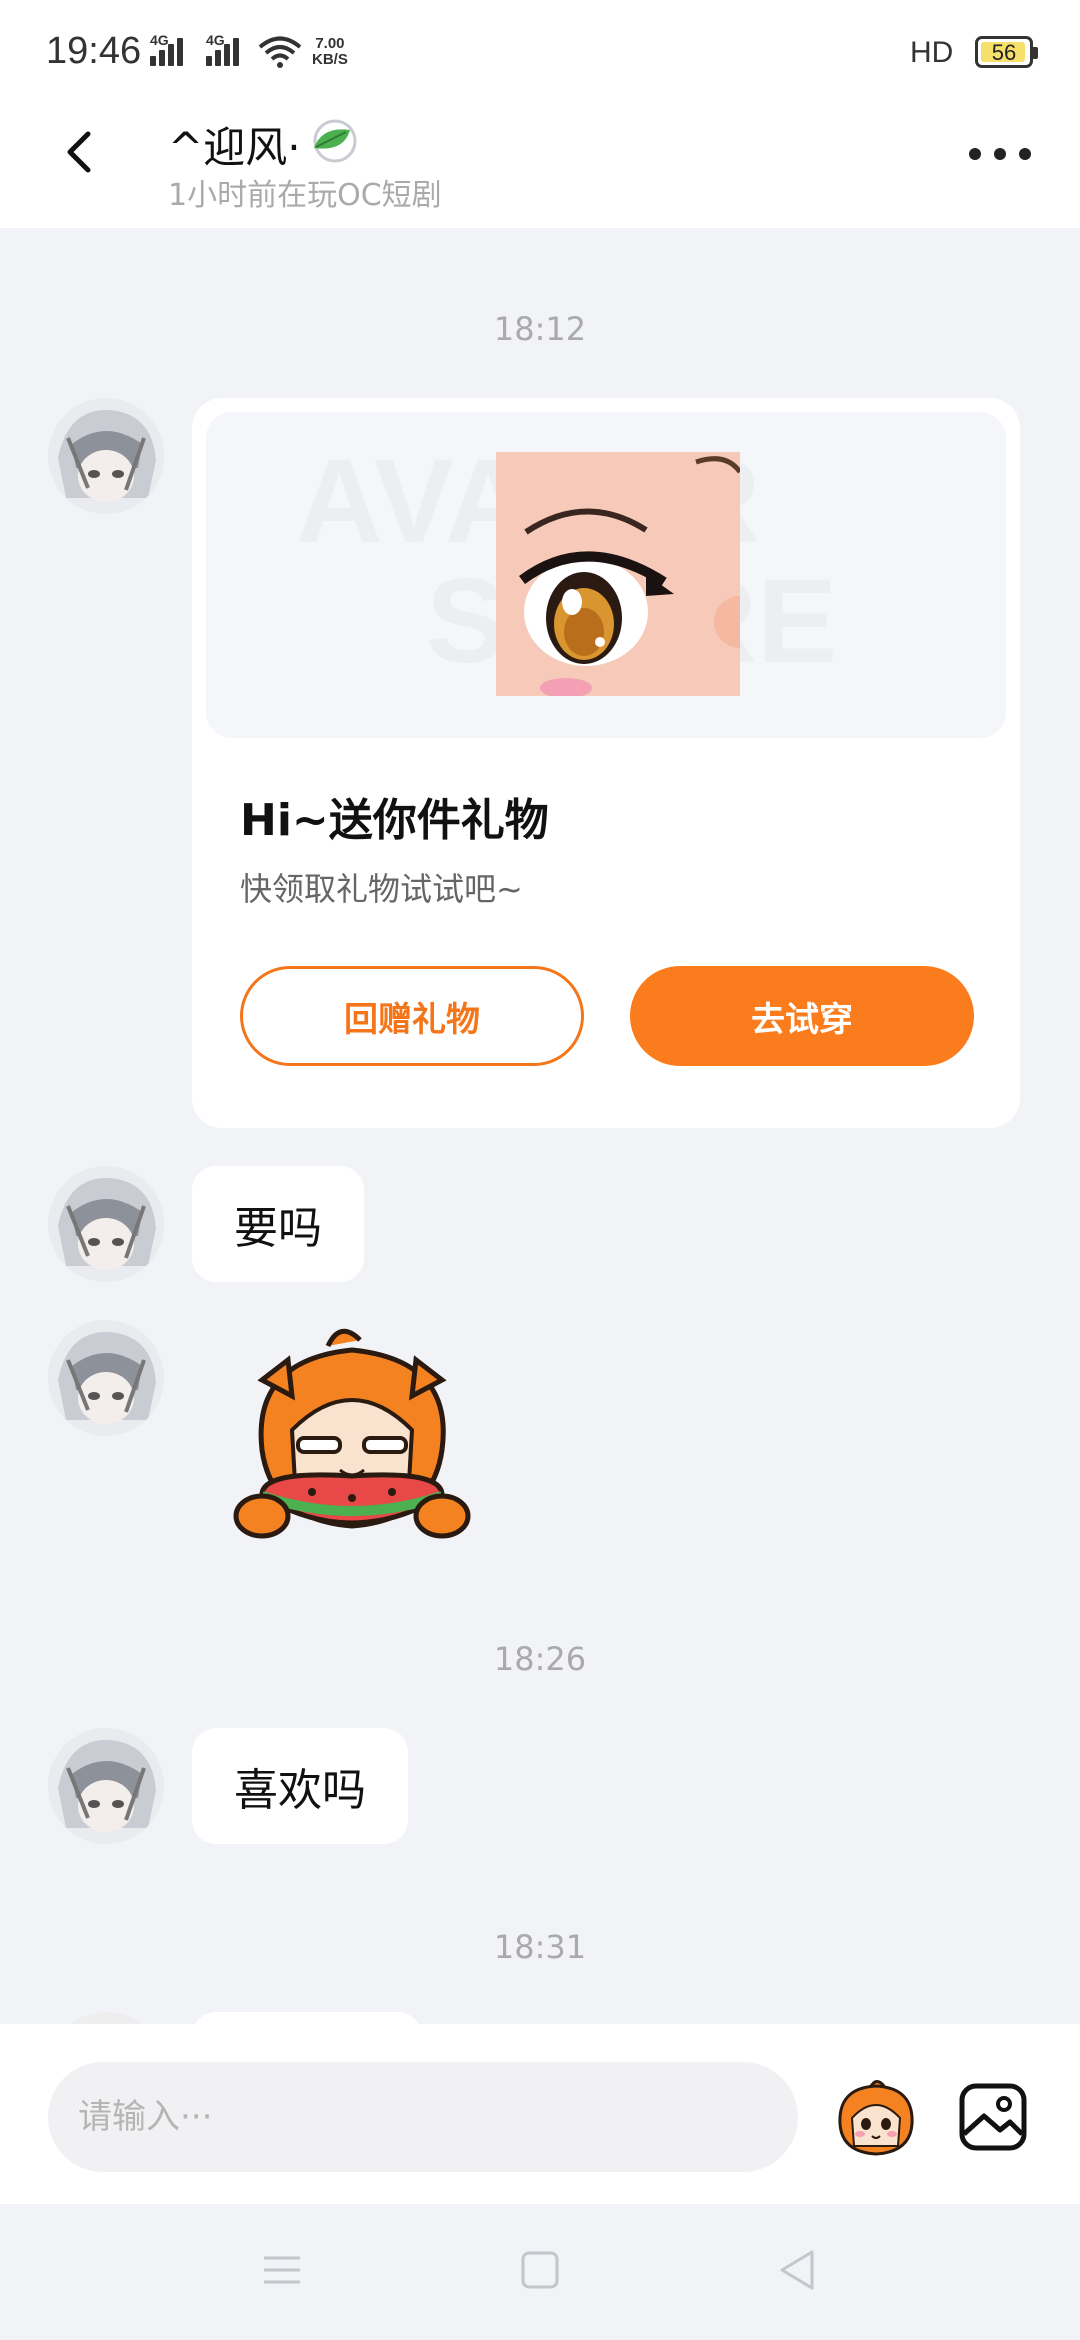 The image size is (1080, 2340). Describe the element at coordinates (94, 51) in the screenshot. I see `status-time: 19:46` at that location.